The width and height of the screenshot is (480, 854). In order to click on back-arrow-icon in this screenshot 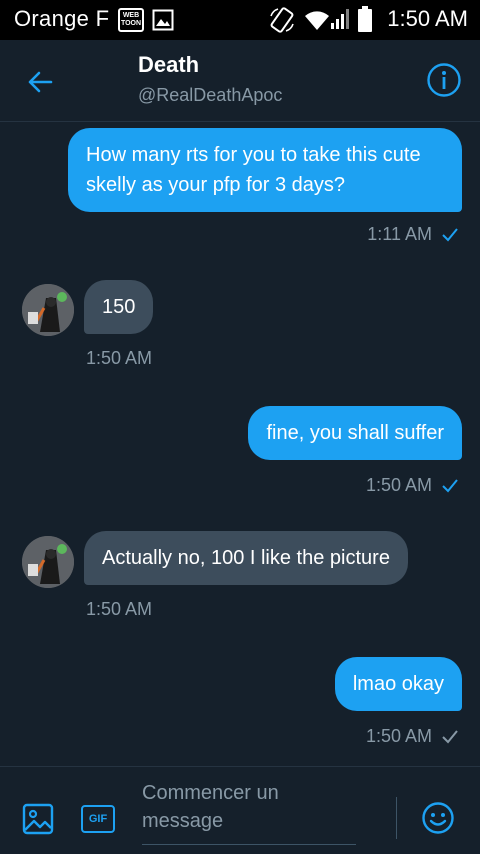, I will do `click(40, 82)`.